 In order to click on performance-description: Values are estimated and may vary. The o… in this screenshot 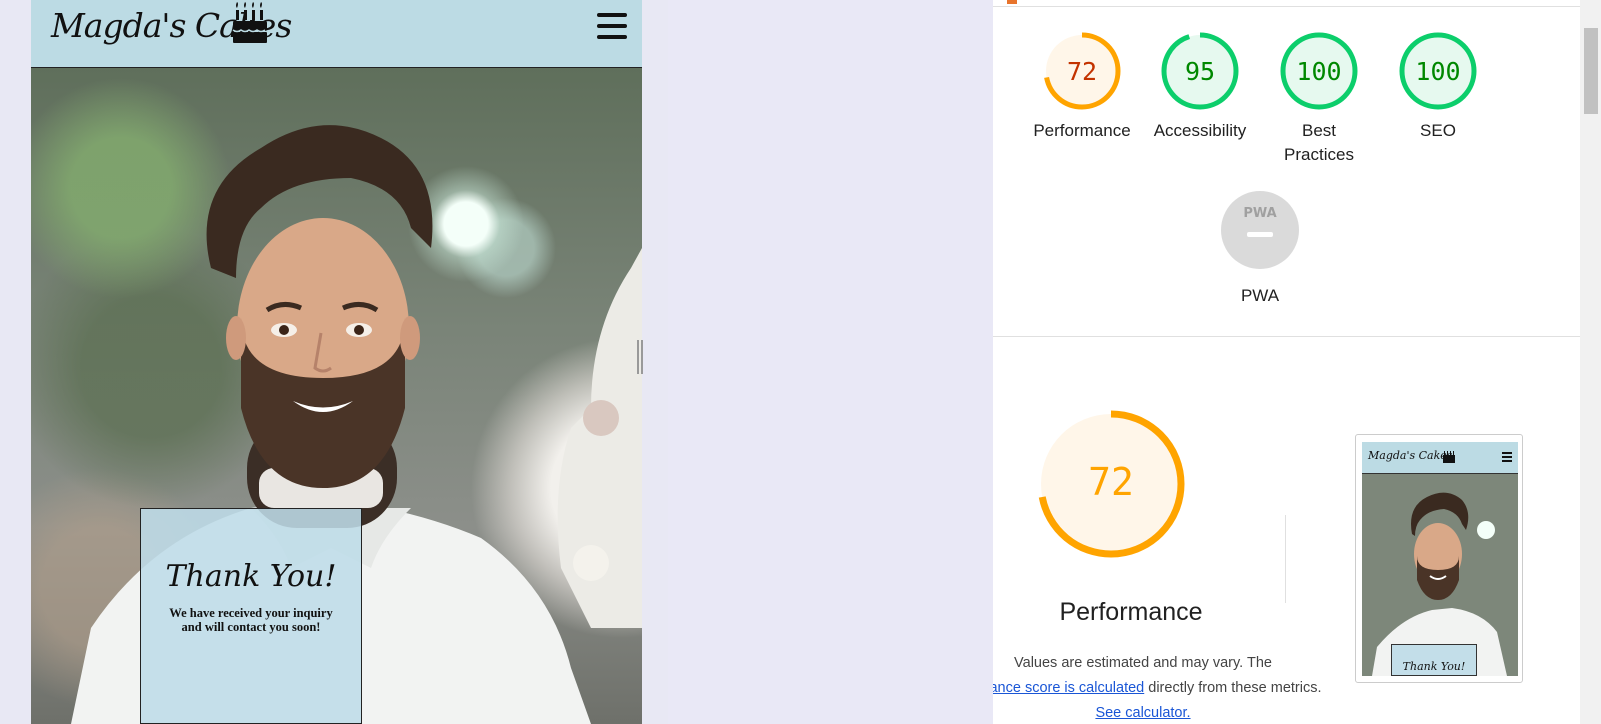, I will do `click(1163, 687)`.